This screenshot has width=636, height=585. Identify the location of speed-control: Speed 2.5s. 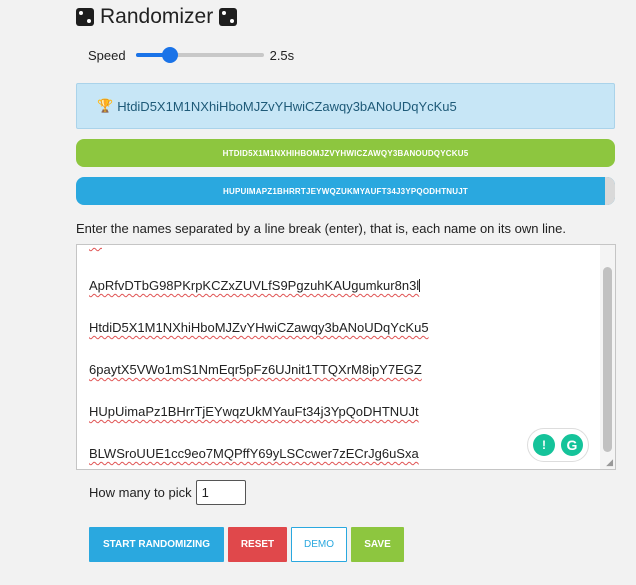
(191, 55).